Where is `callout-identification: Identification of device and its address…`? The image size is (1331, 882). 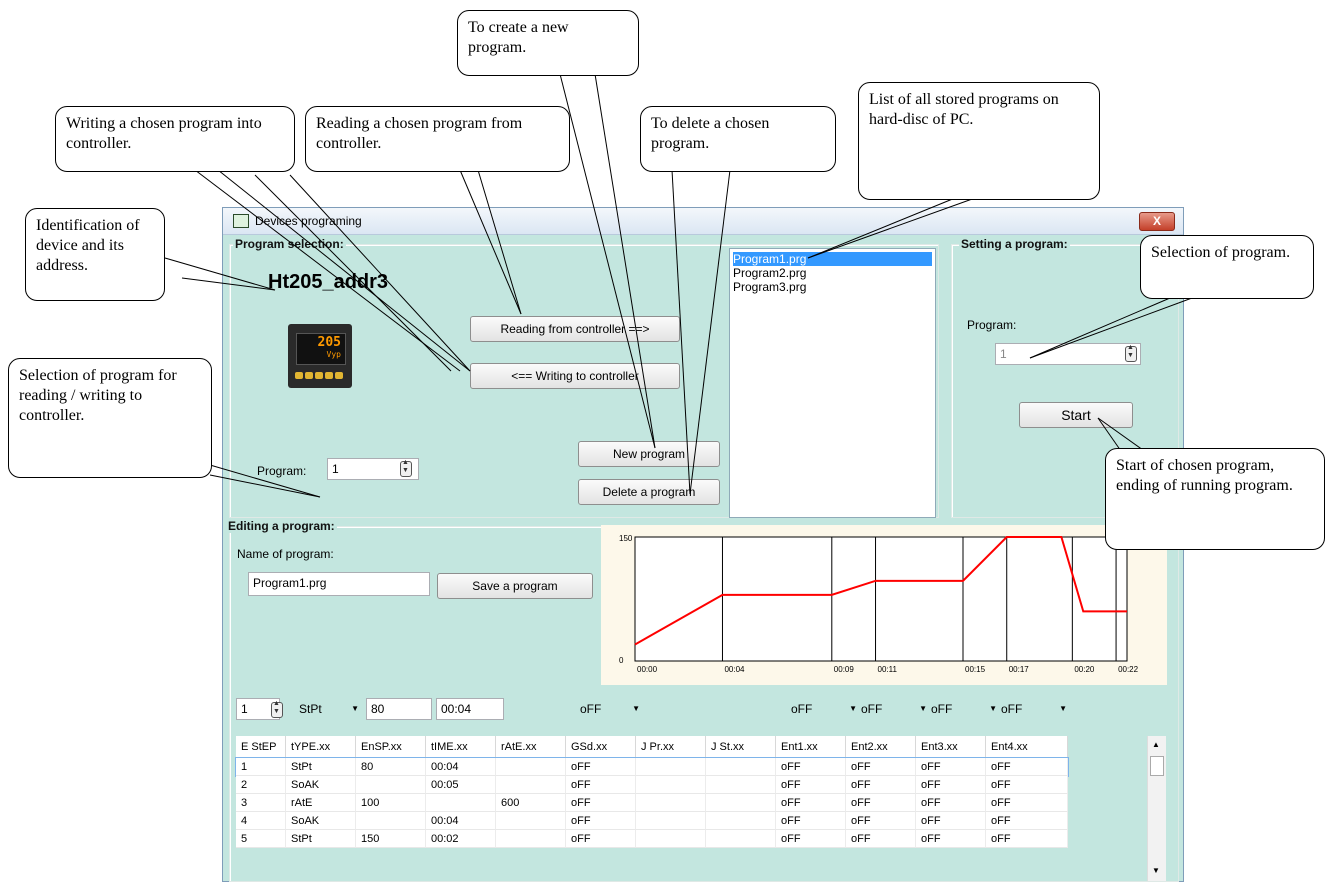
callout-identification: Identification of device and its address… is located at coordinates (95, 254).